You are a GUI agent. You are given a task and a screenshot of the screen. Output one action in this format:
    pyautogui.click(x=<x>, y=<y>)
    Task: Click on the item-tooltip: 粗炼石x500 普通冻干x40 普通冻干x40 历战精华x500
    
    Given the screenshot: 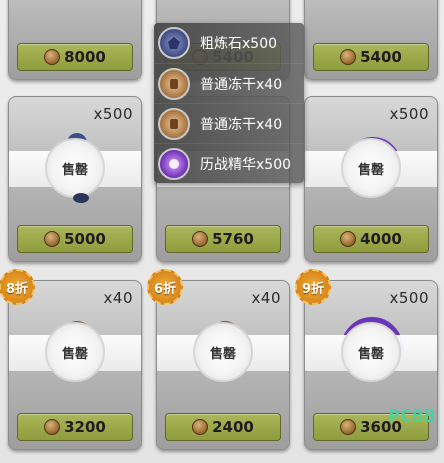 What is the action you would take?
    pyautogui.click(x=229, y=103)
    